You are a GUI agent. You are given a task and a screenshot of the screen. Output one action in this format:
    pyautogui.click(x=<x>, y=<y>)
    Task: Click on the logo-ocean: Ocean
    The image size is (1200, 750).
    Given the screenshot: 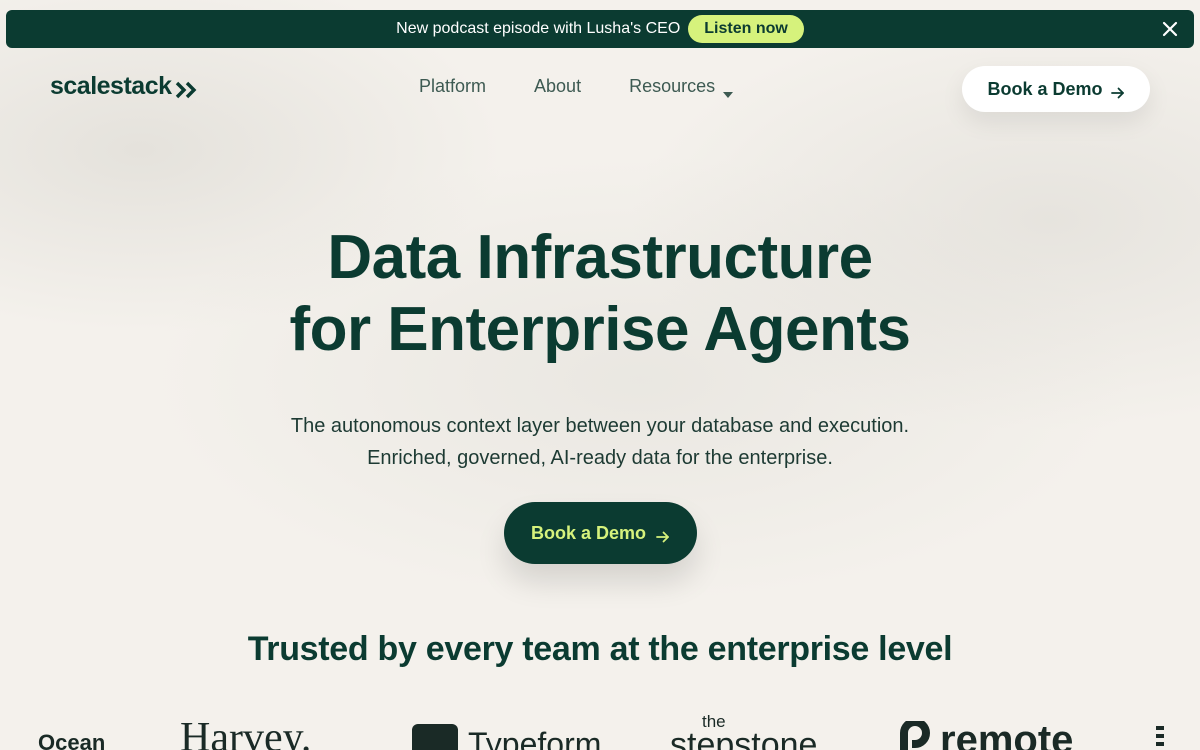 What is the action you would take?
    pyautogui.click(x=72, y=740)
    